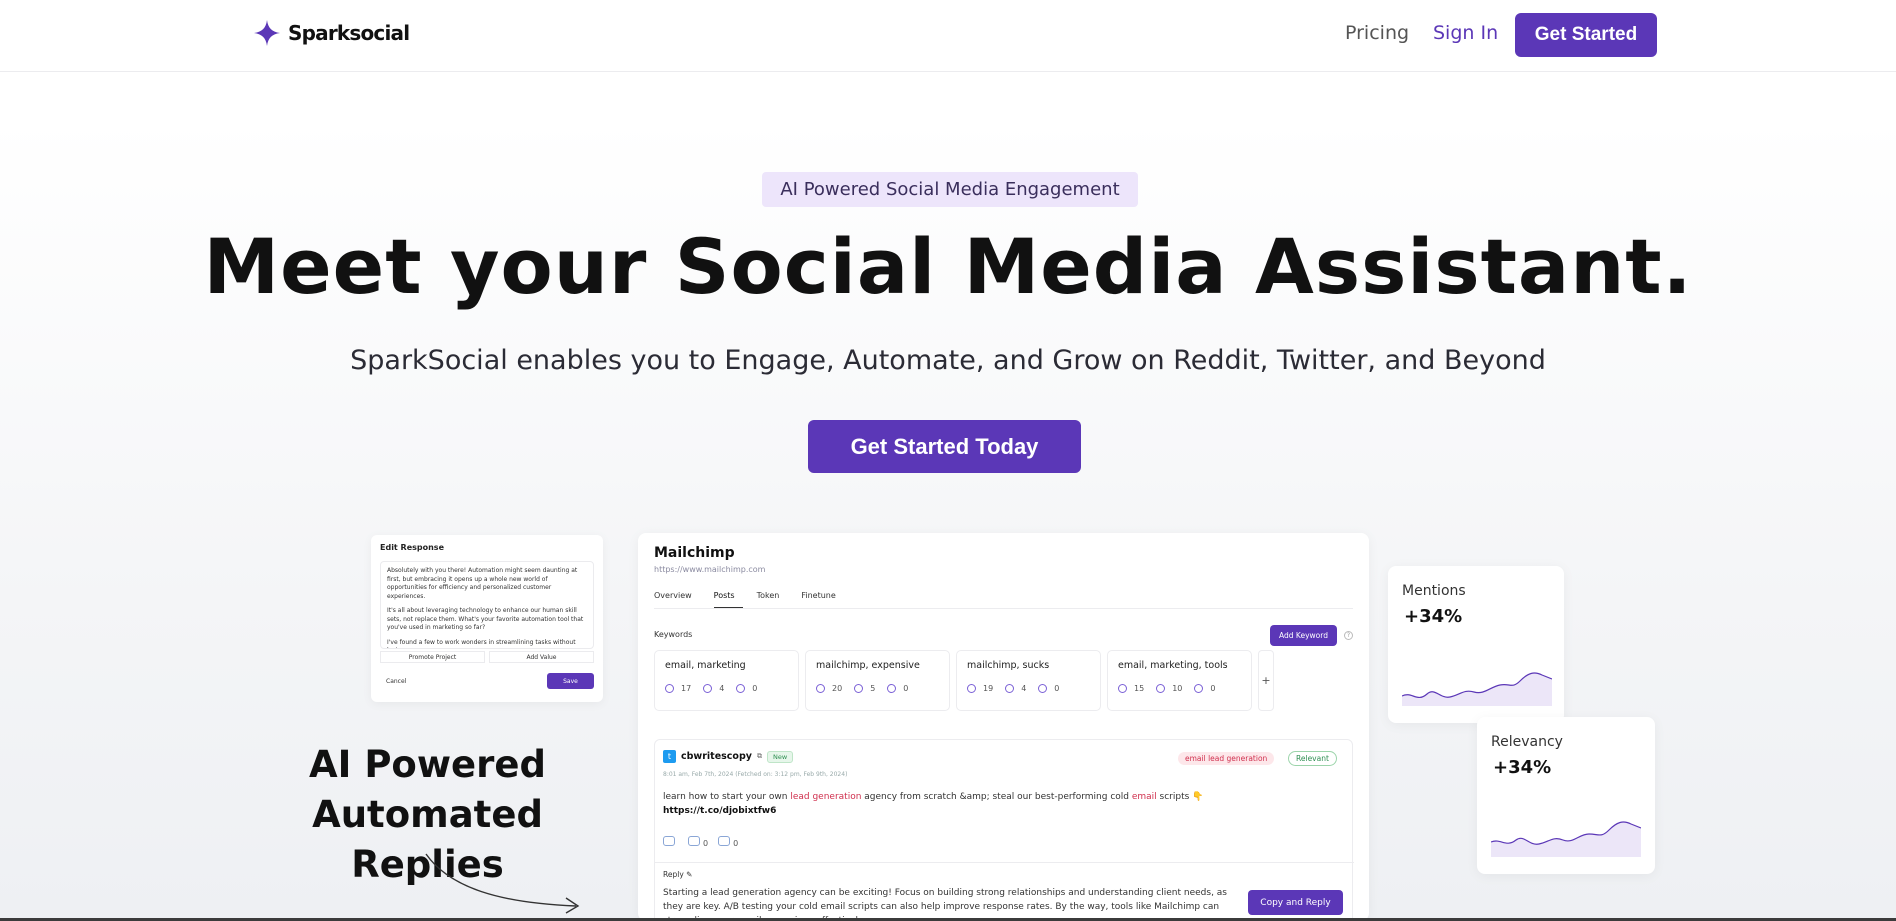 The image size is (1896, 921). Describe the element at coordinates (1566, 795) in the screenshot. I see `relevancy-stat-card: Relevancy +34%` at that location.